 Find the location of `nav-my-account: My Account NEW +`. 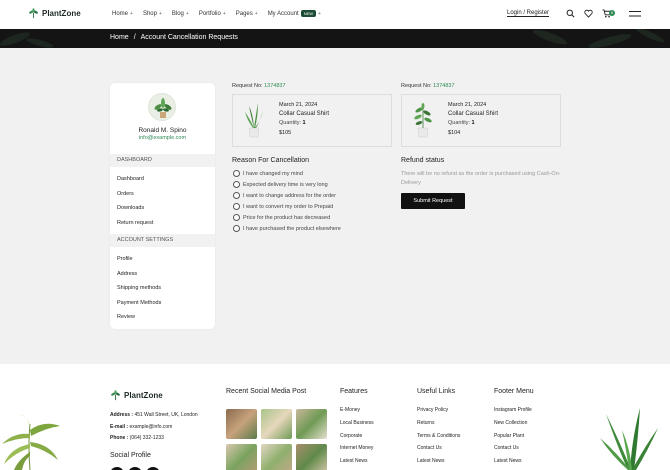

nav-my-account: My Account NEW + is located at coordinates (294, 13).